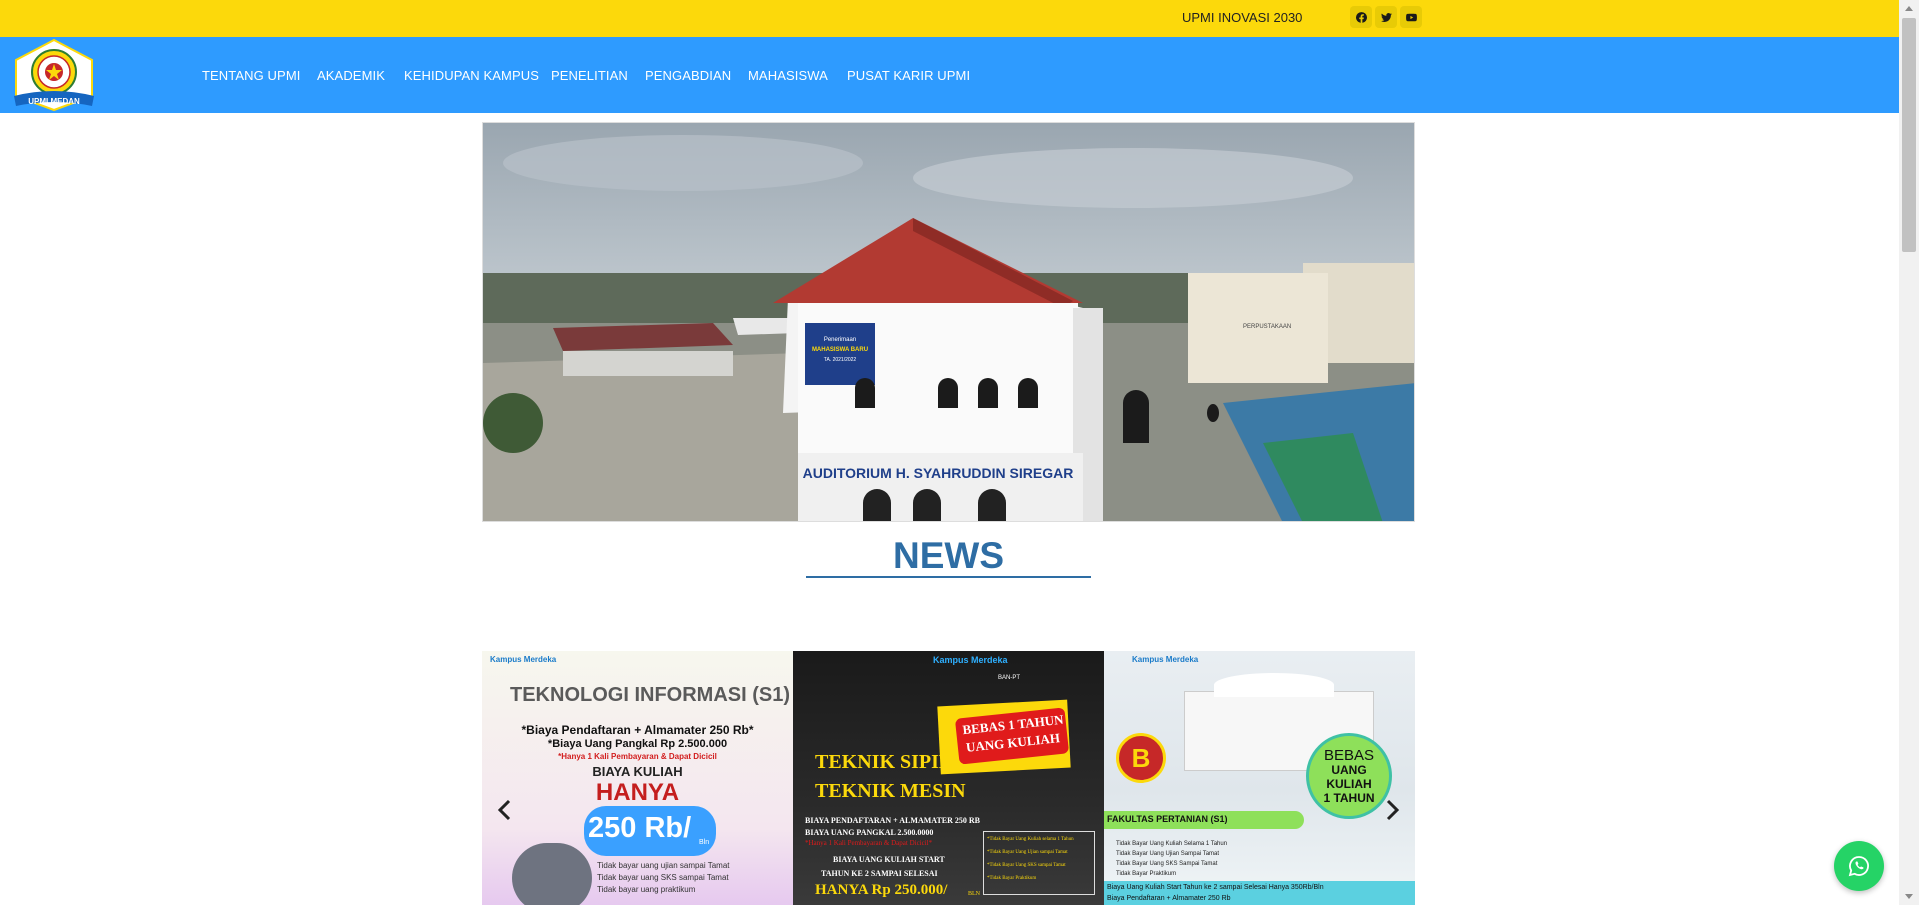  Describe the element at coordinates (688, 75) in the screenshot. I see `nav-pengabdian: PENGABDIAN` at that location.